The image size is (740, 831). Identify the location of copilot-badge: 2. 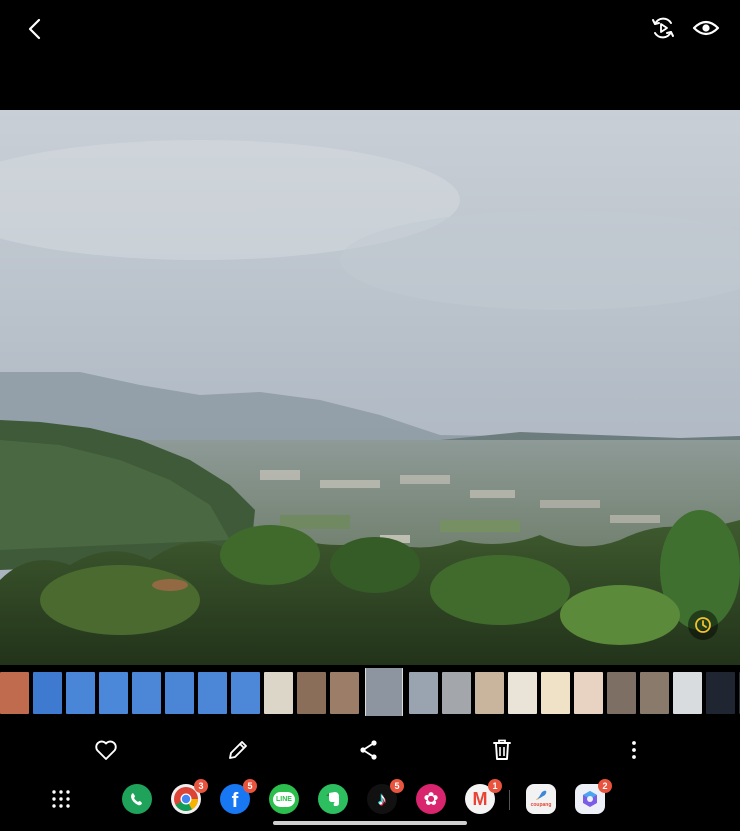
(605, 786).